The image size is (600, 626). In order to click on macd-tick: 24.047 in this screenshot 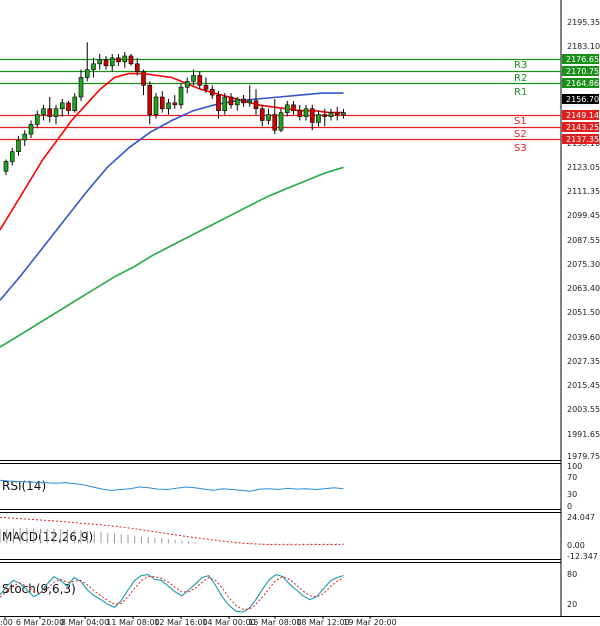, I will do `click(581, 517)`.